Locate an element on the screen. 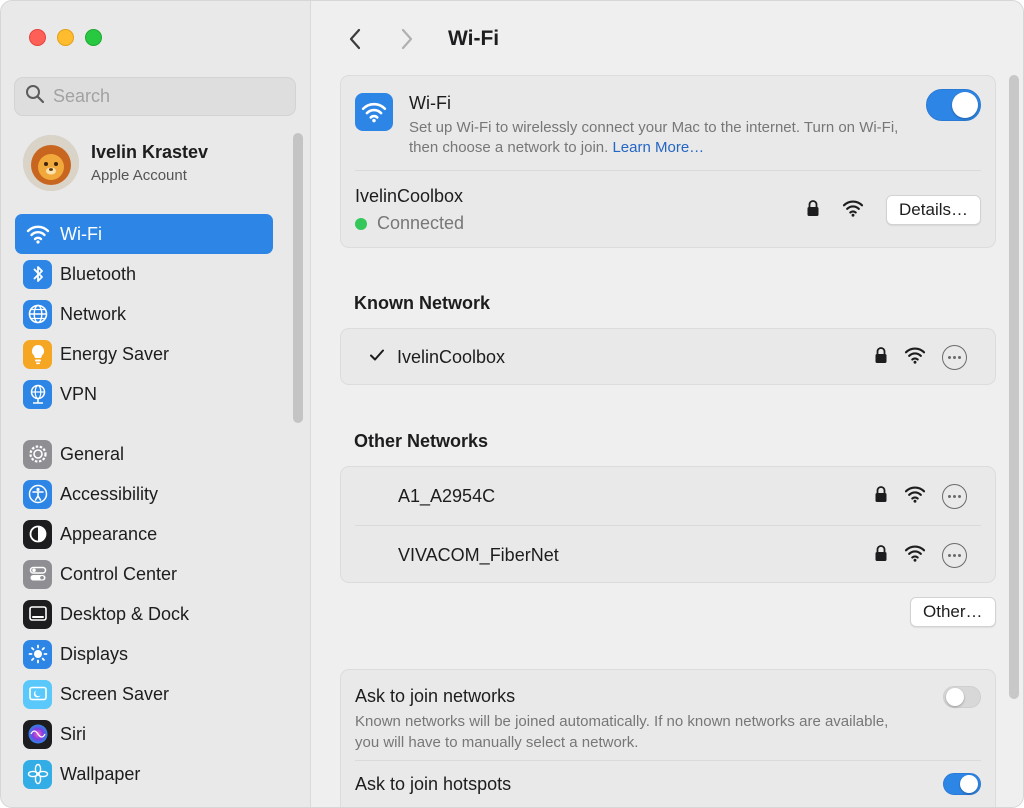 The height and width of the screenshot is (808, 1024). known-networks-list: IvelinCoolbox is located at coordinates (668, 356).